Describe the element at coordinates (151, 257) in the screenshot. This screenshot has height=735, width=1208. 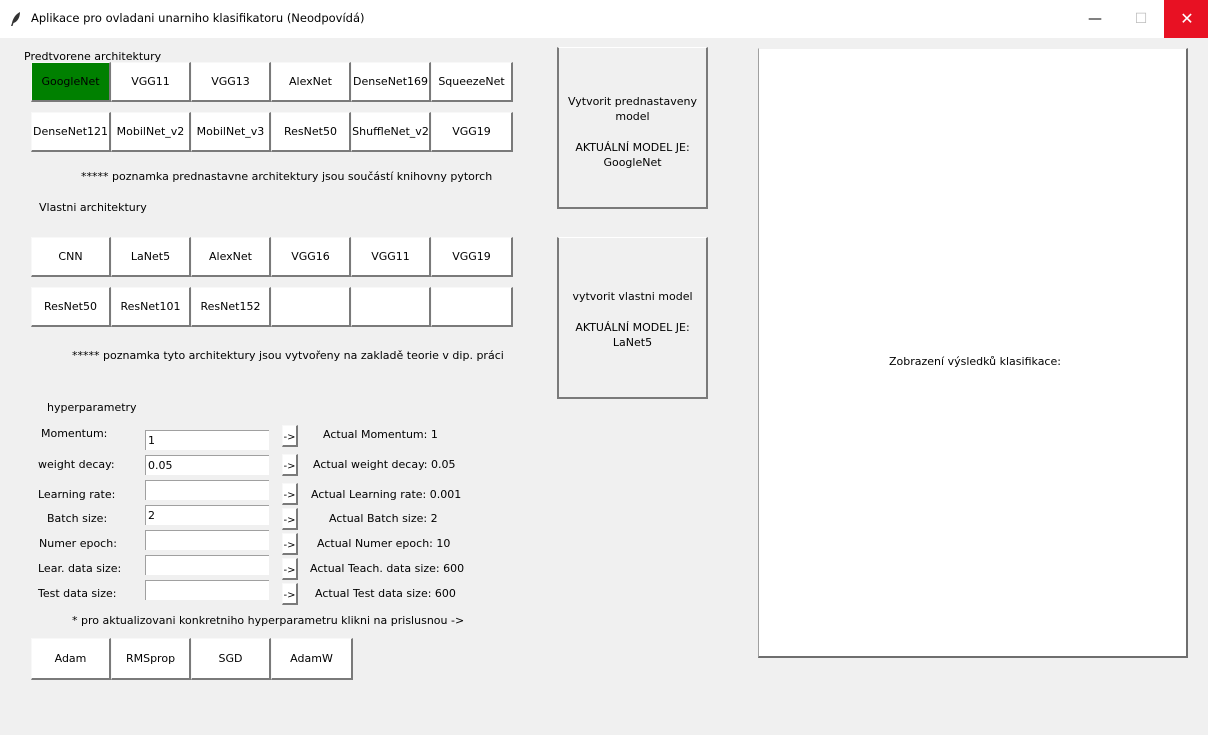
I see `custom-button-lanet5: LaNet5` at that location.